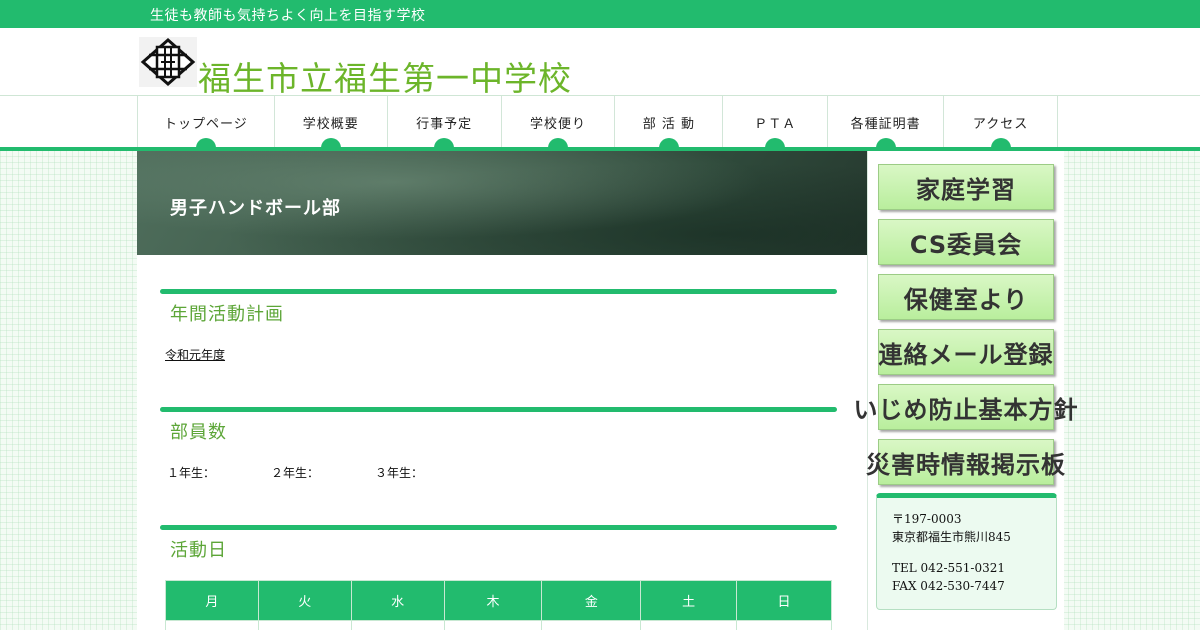 The width and height of the screenshot is (1200, 630). I want to click on banner-disaster-board: 災害時情報掲示板, so click(965, 462).